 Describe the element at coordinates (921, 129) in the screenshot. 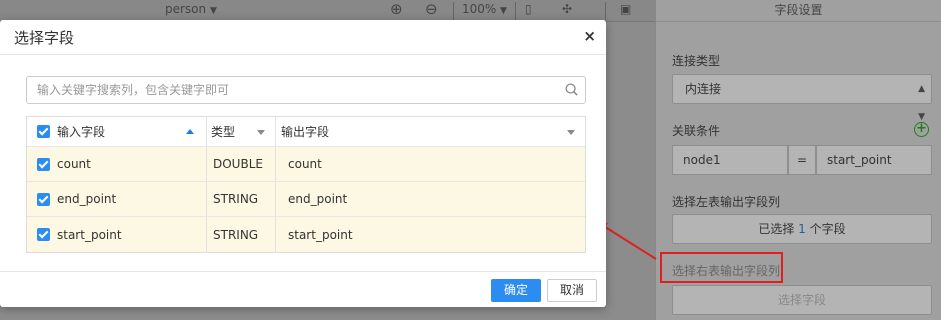

I see `add-condition-icon: +` at that location.